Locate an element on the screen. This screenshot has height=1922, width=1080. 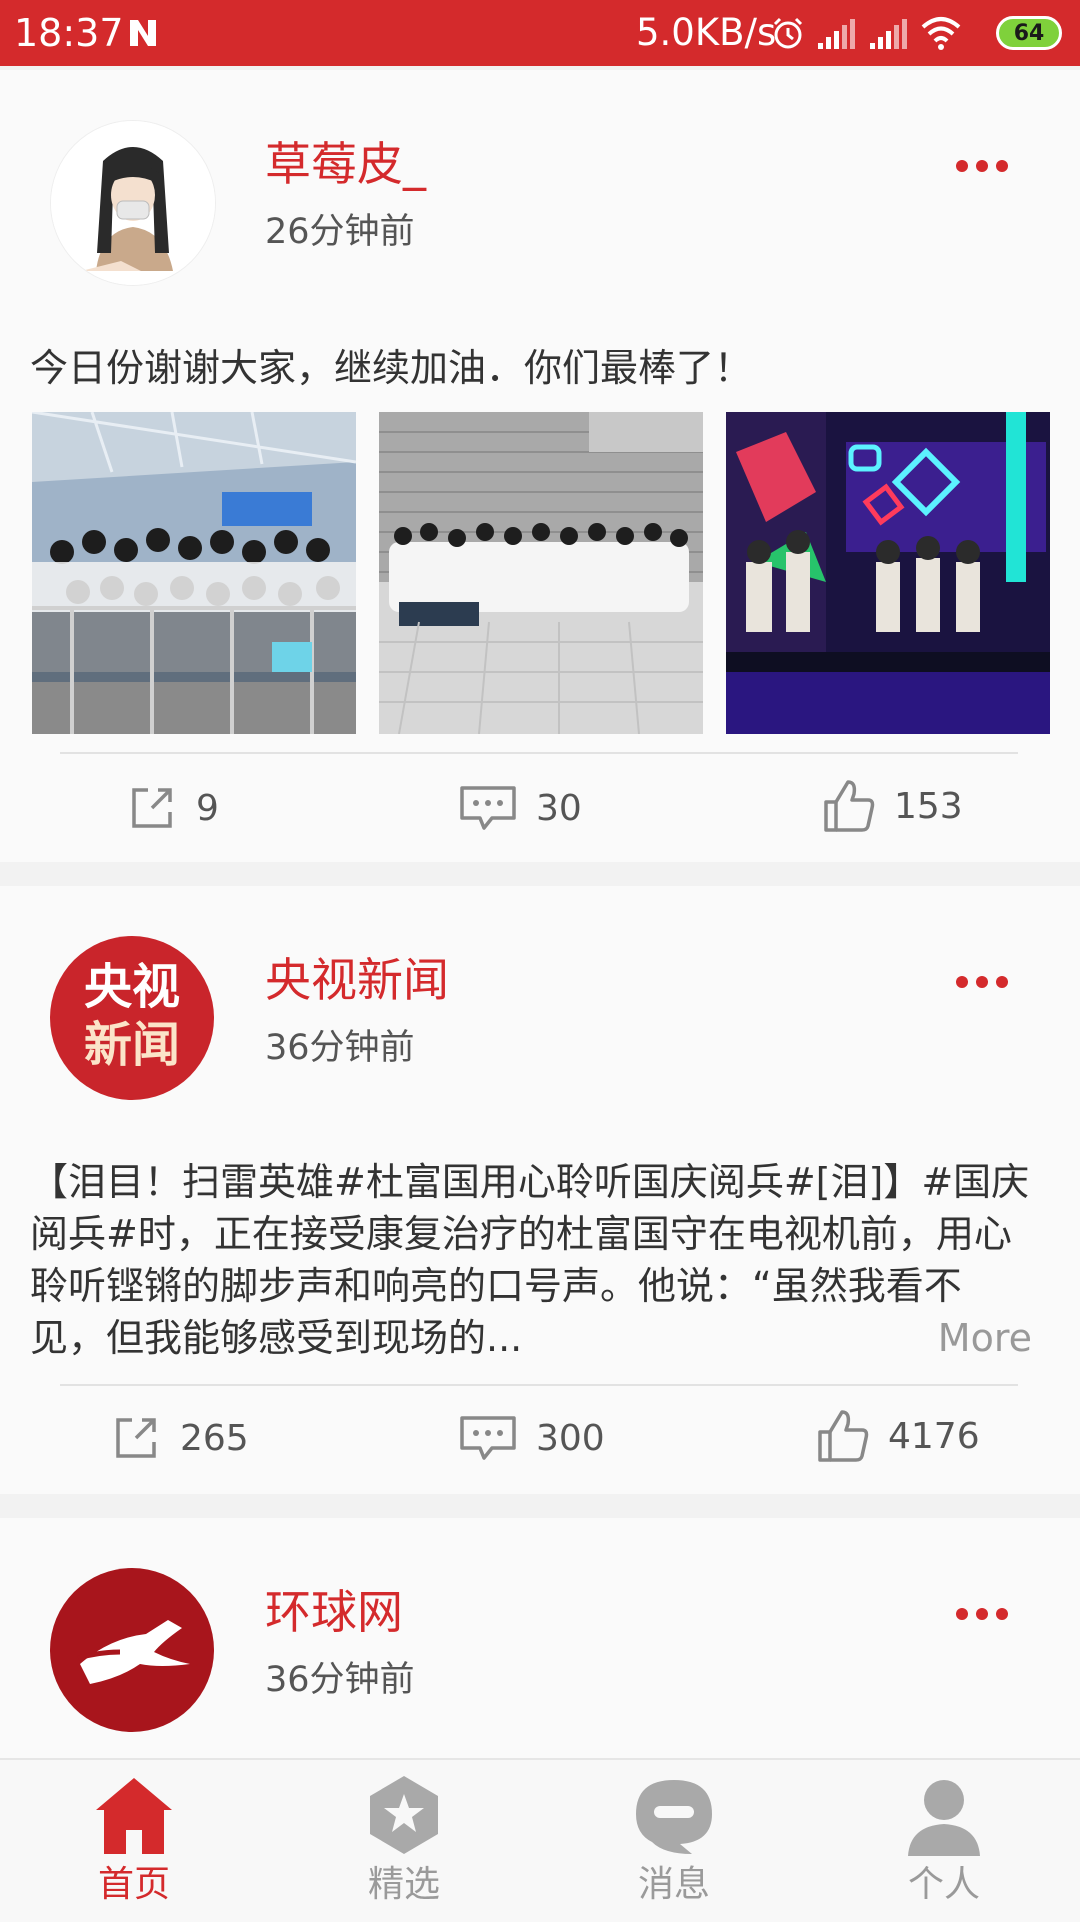
tab-profile: 个人 is located at coordinates (944, 1841).